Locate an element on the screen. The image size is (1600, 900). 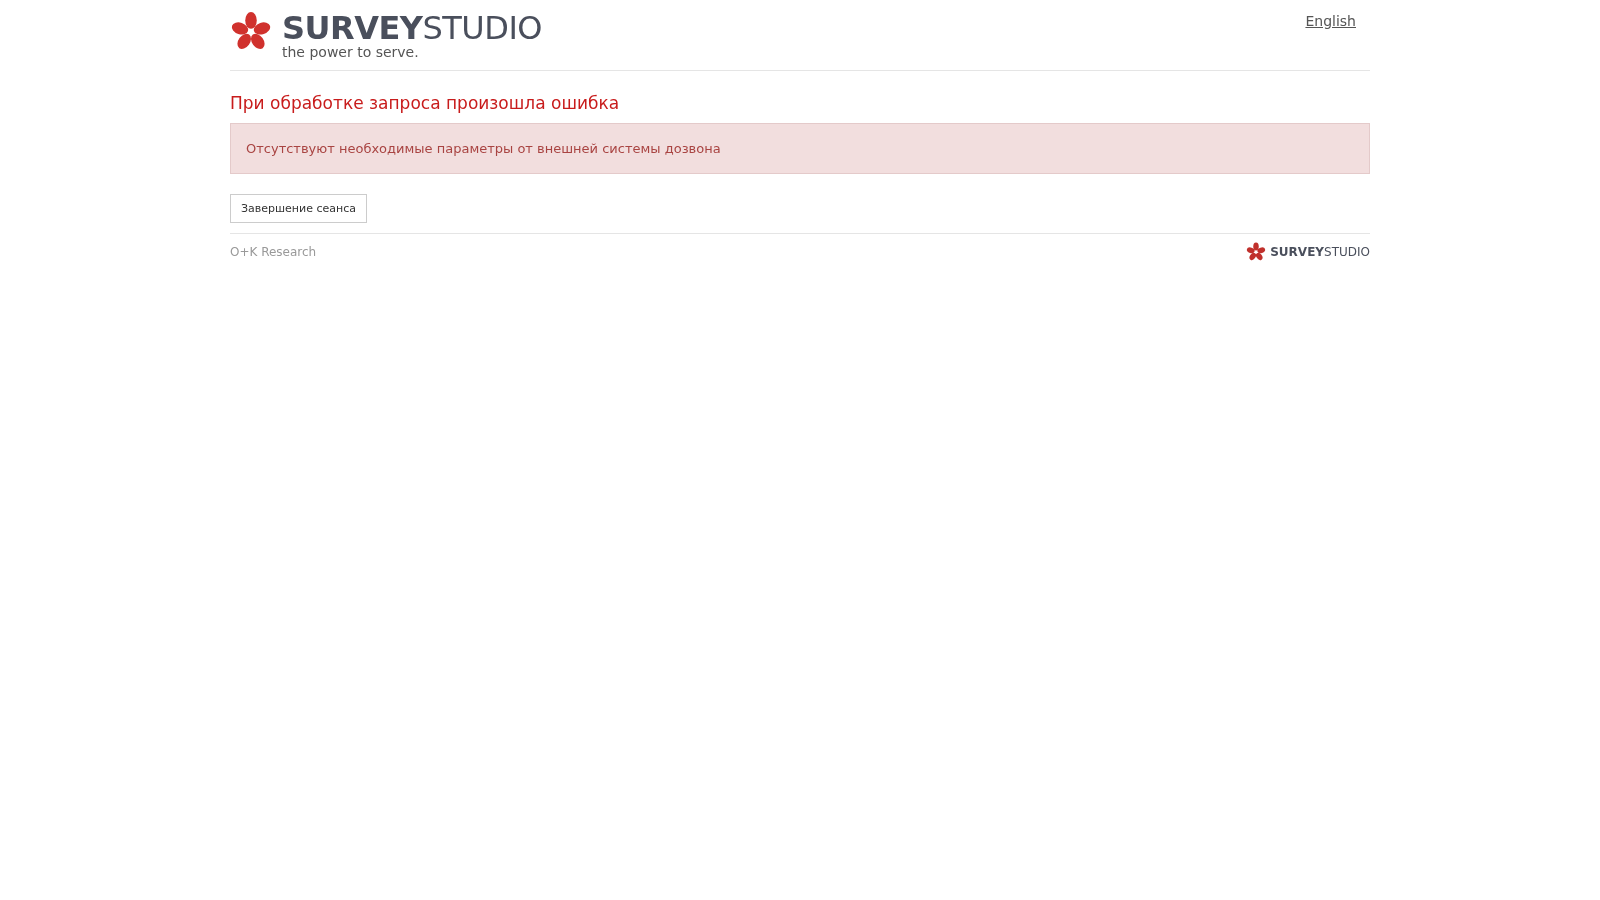
flower-logo-icon is located at coordinates (1256, 252).